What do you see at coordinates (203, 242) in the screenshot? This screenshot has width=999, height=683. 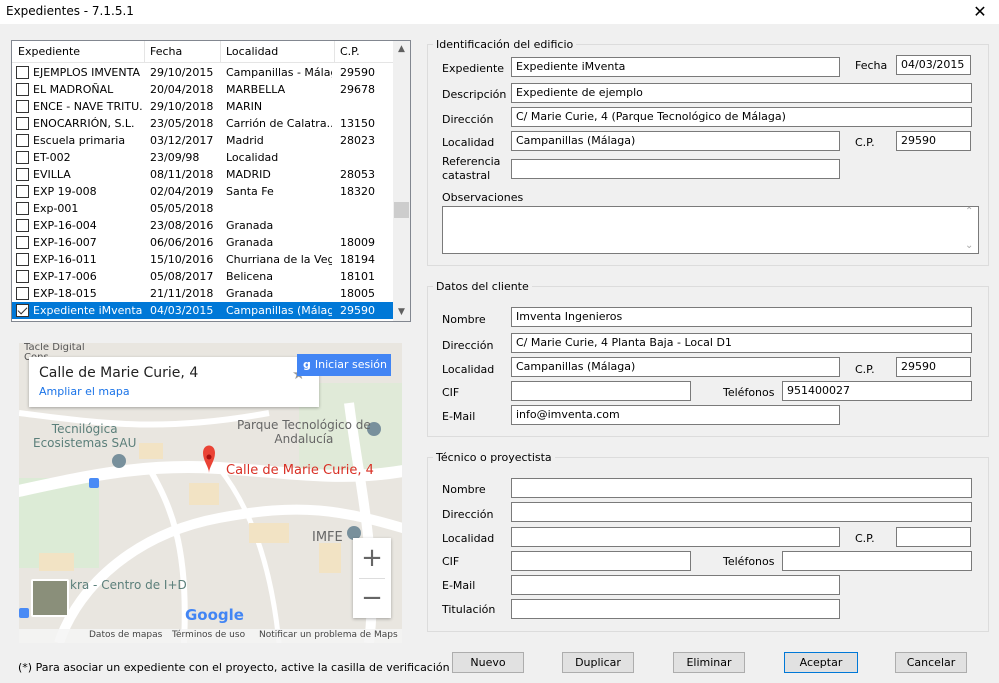 I see `list-item: EXP-16-007 06/06/2016 Granada 18009` at bounding box center [203, 242].